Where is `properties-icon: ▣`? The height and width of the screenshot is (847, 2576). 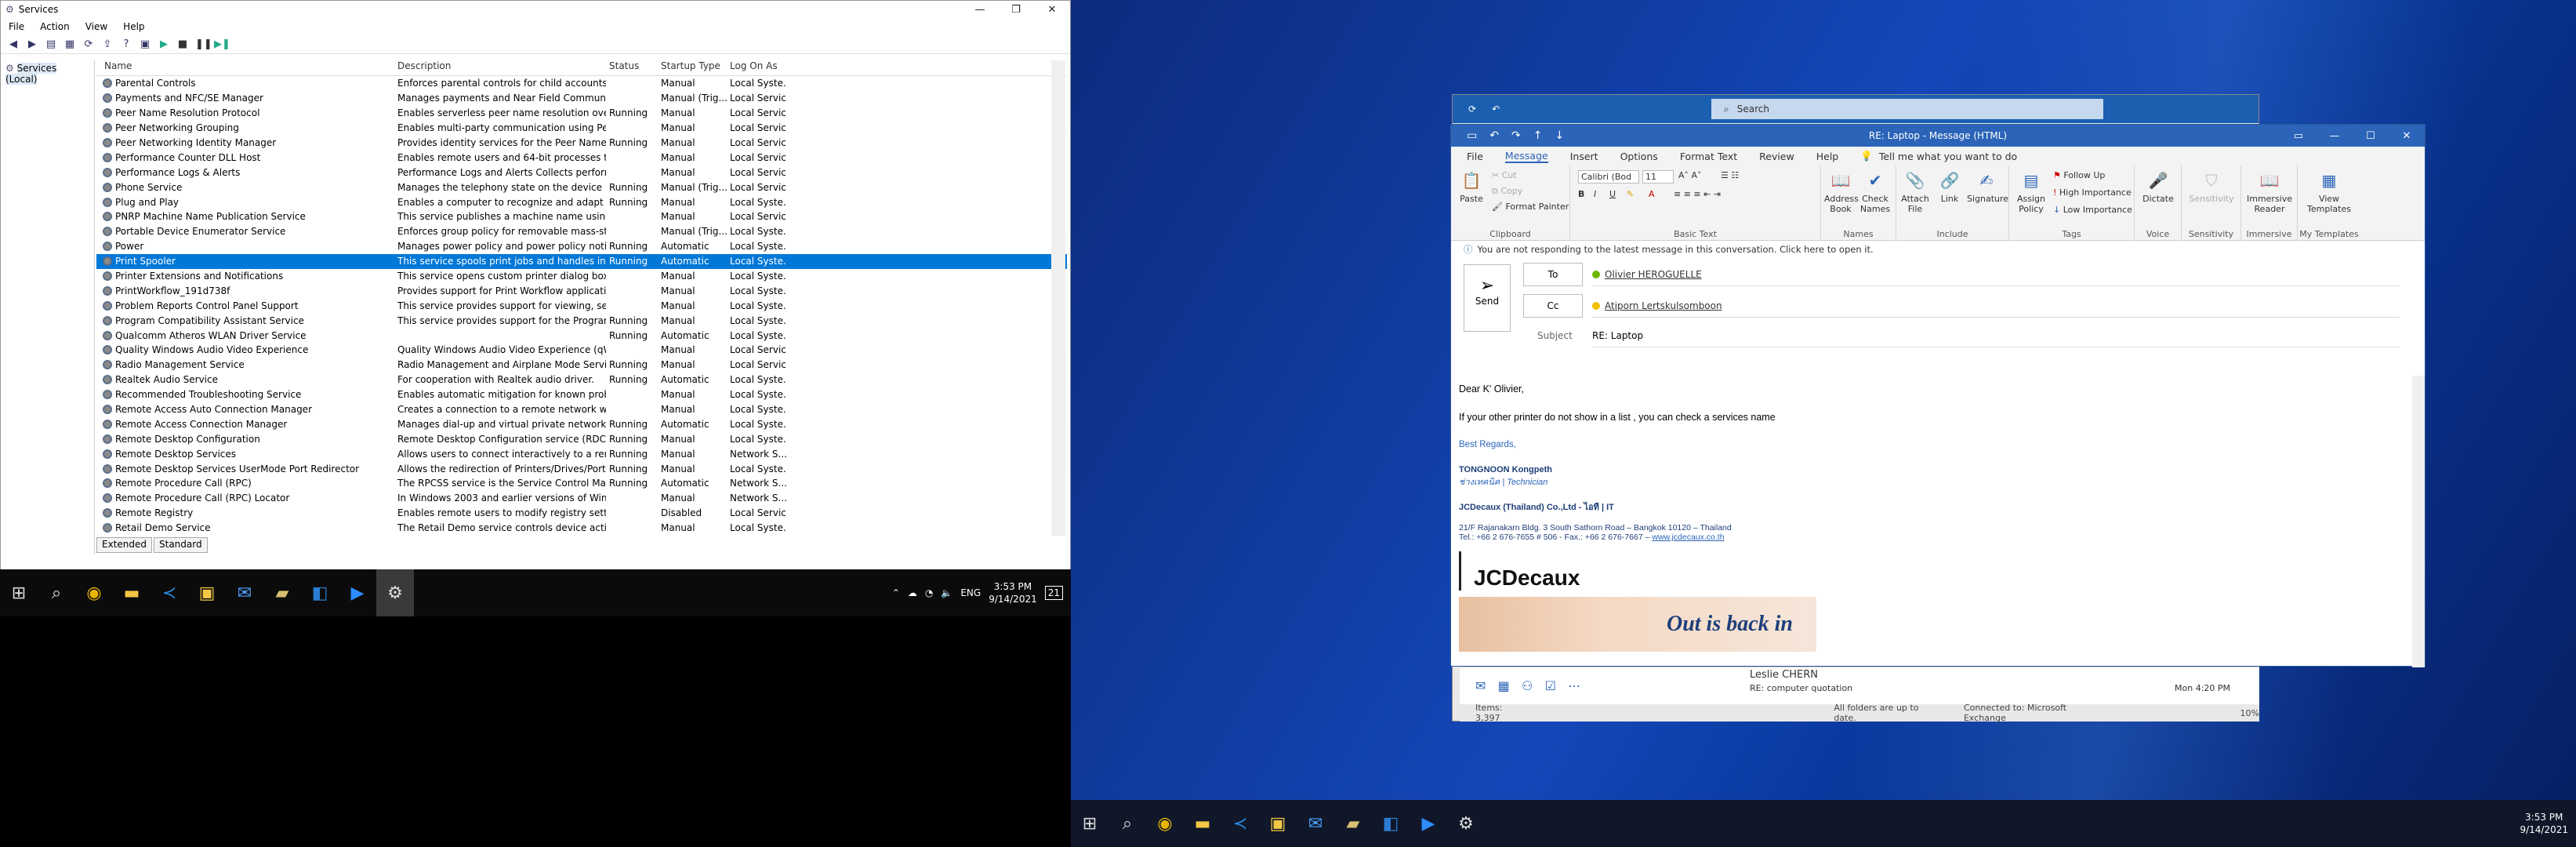
properties-icon: ▣ is located at coordinates (145, 44).